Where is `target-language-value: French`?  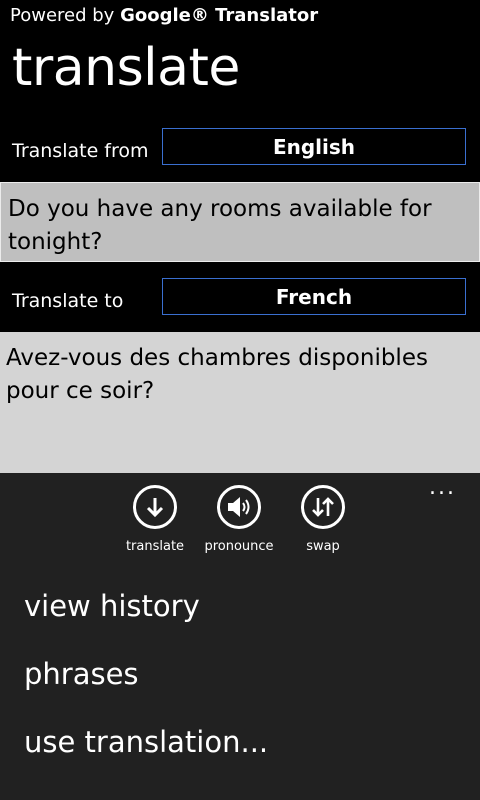
target-language-value: French is located at coordinates (314, 296).